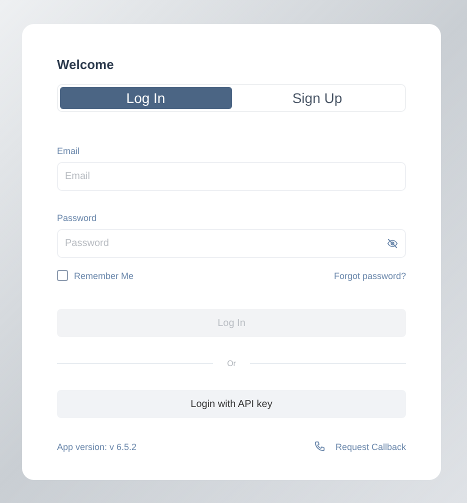 Image resolution: width=467 pixels, height=503 pixels. Describe the element at coordinates (104, 275) in the screenshot. I see `remember-label: Remember Me` at that location.